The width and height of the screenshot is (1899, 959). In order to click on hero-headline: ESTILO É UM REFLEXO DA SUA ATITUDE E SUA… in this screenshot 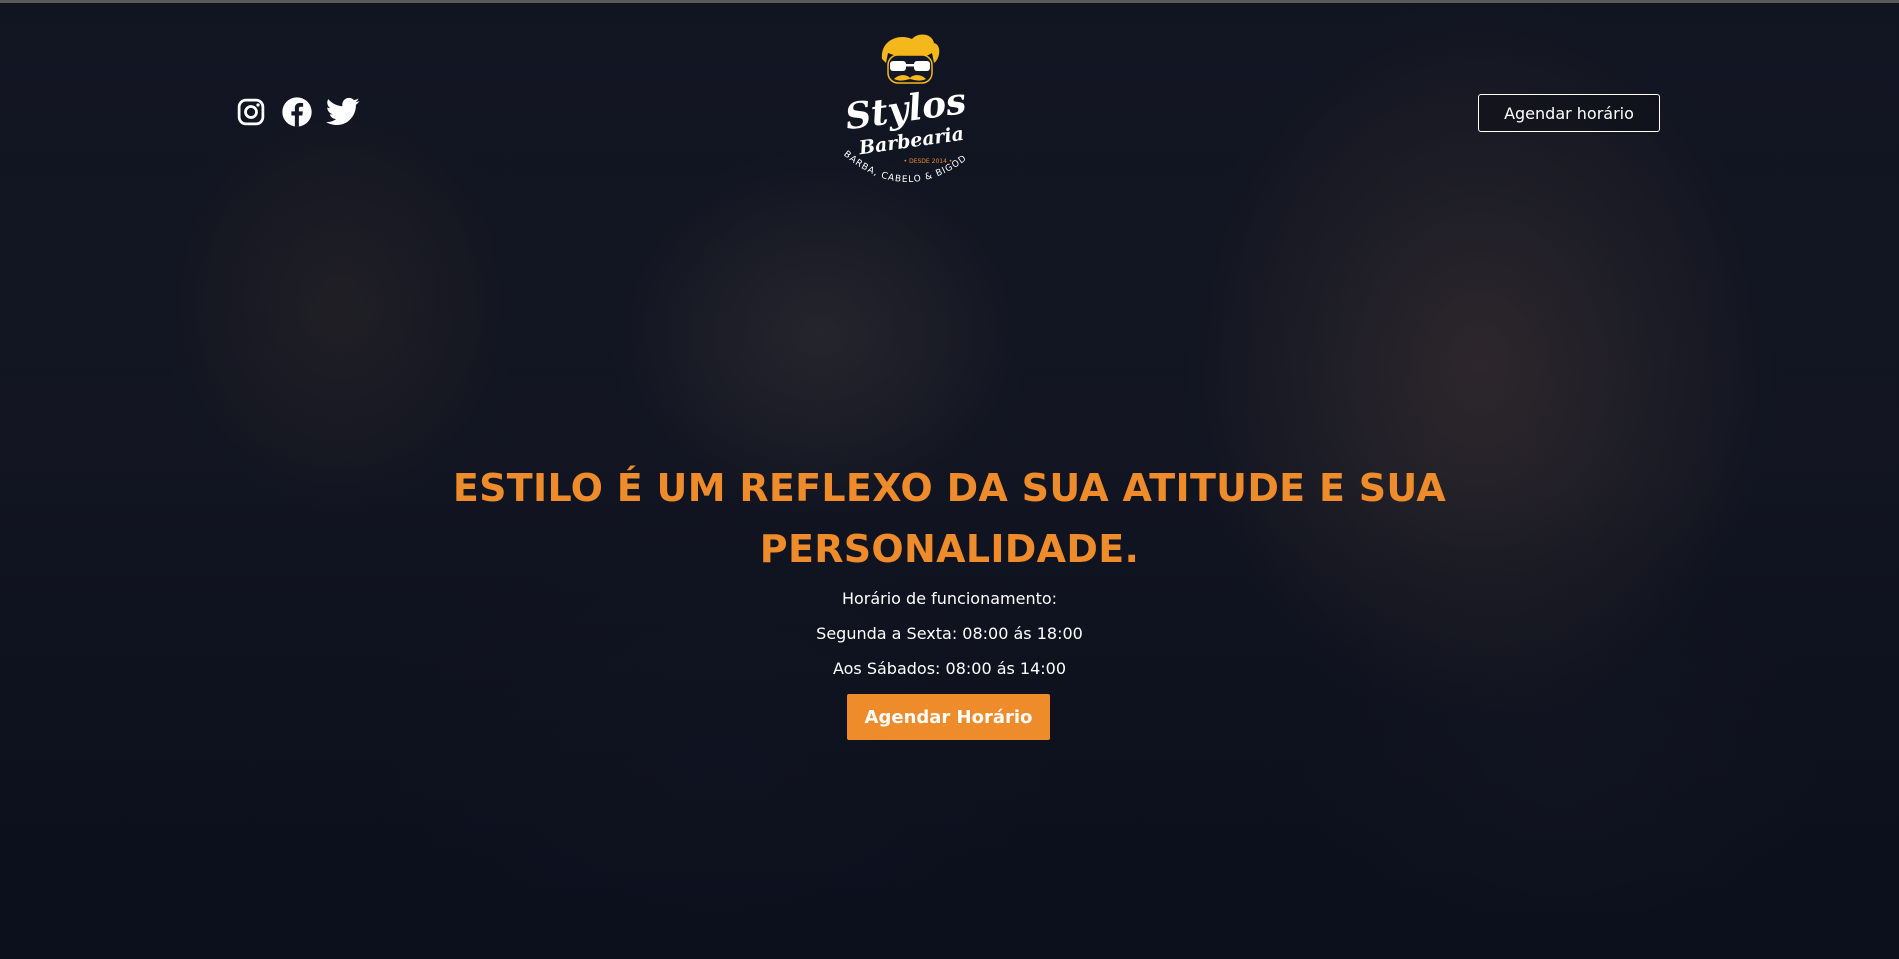, I will do `click(949, 518)`.